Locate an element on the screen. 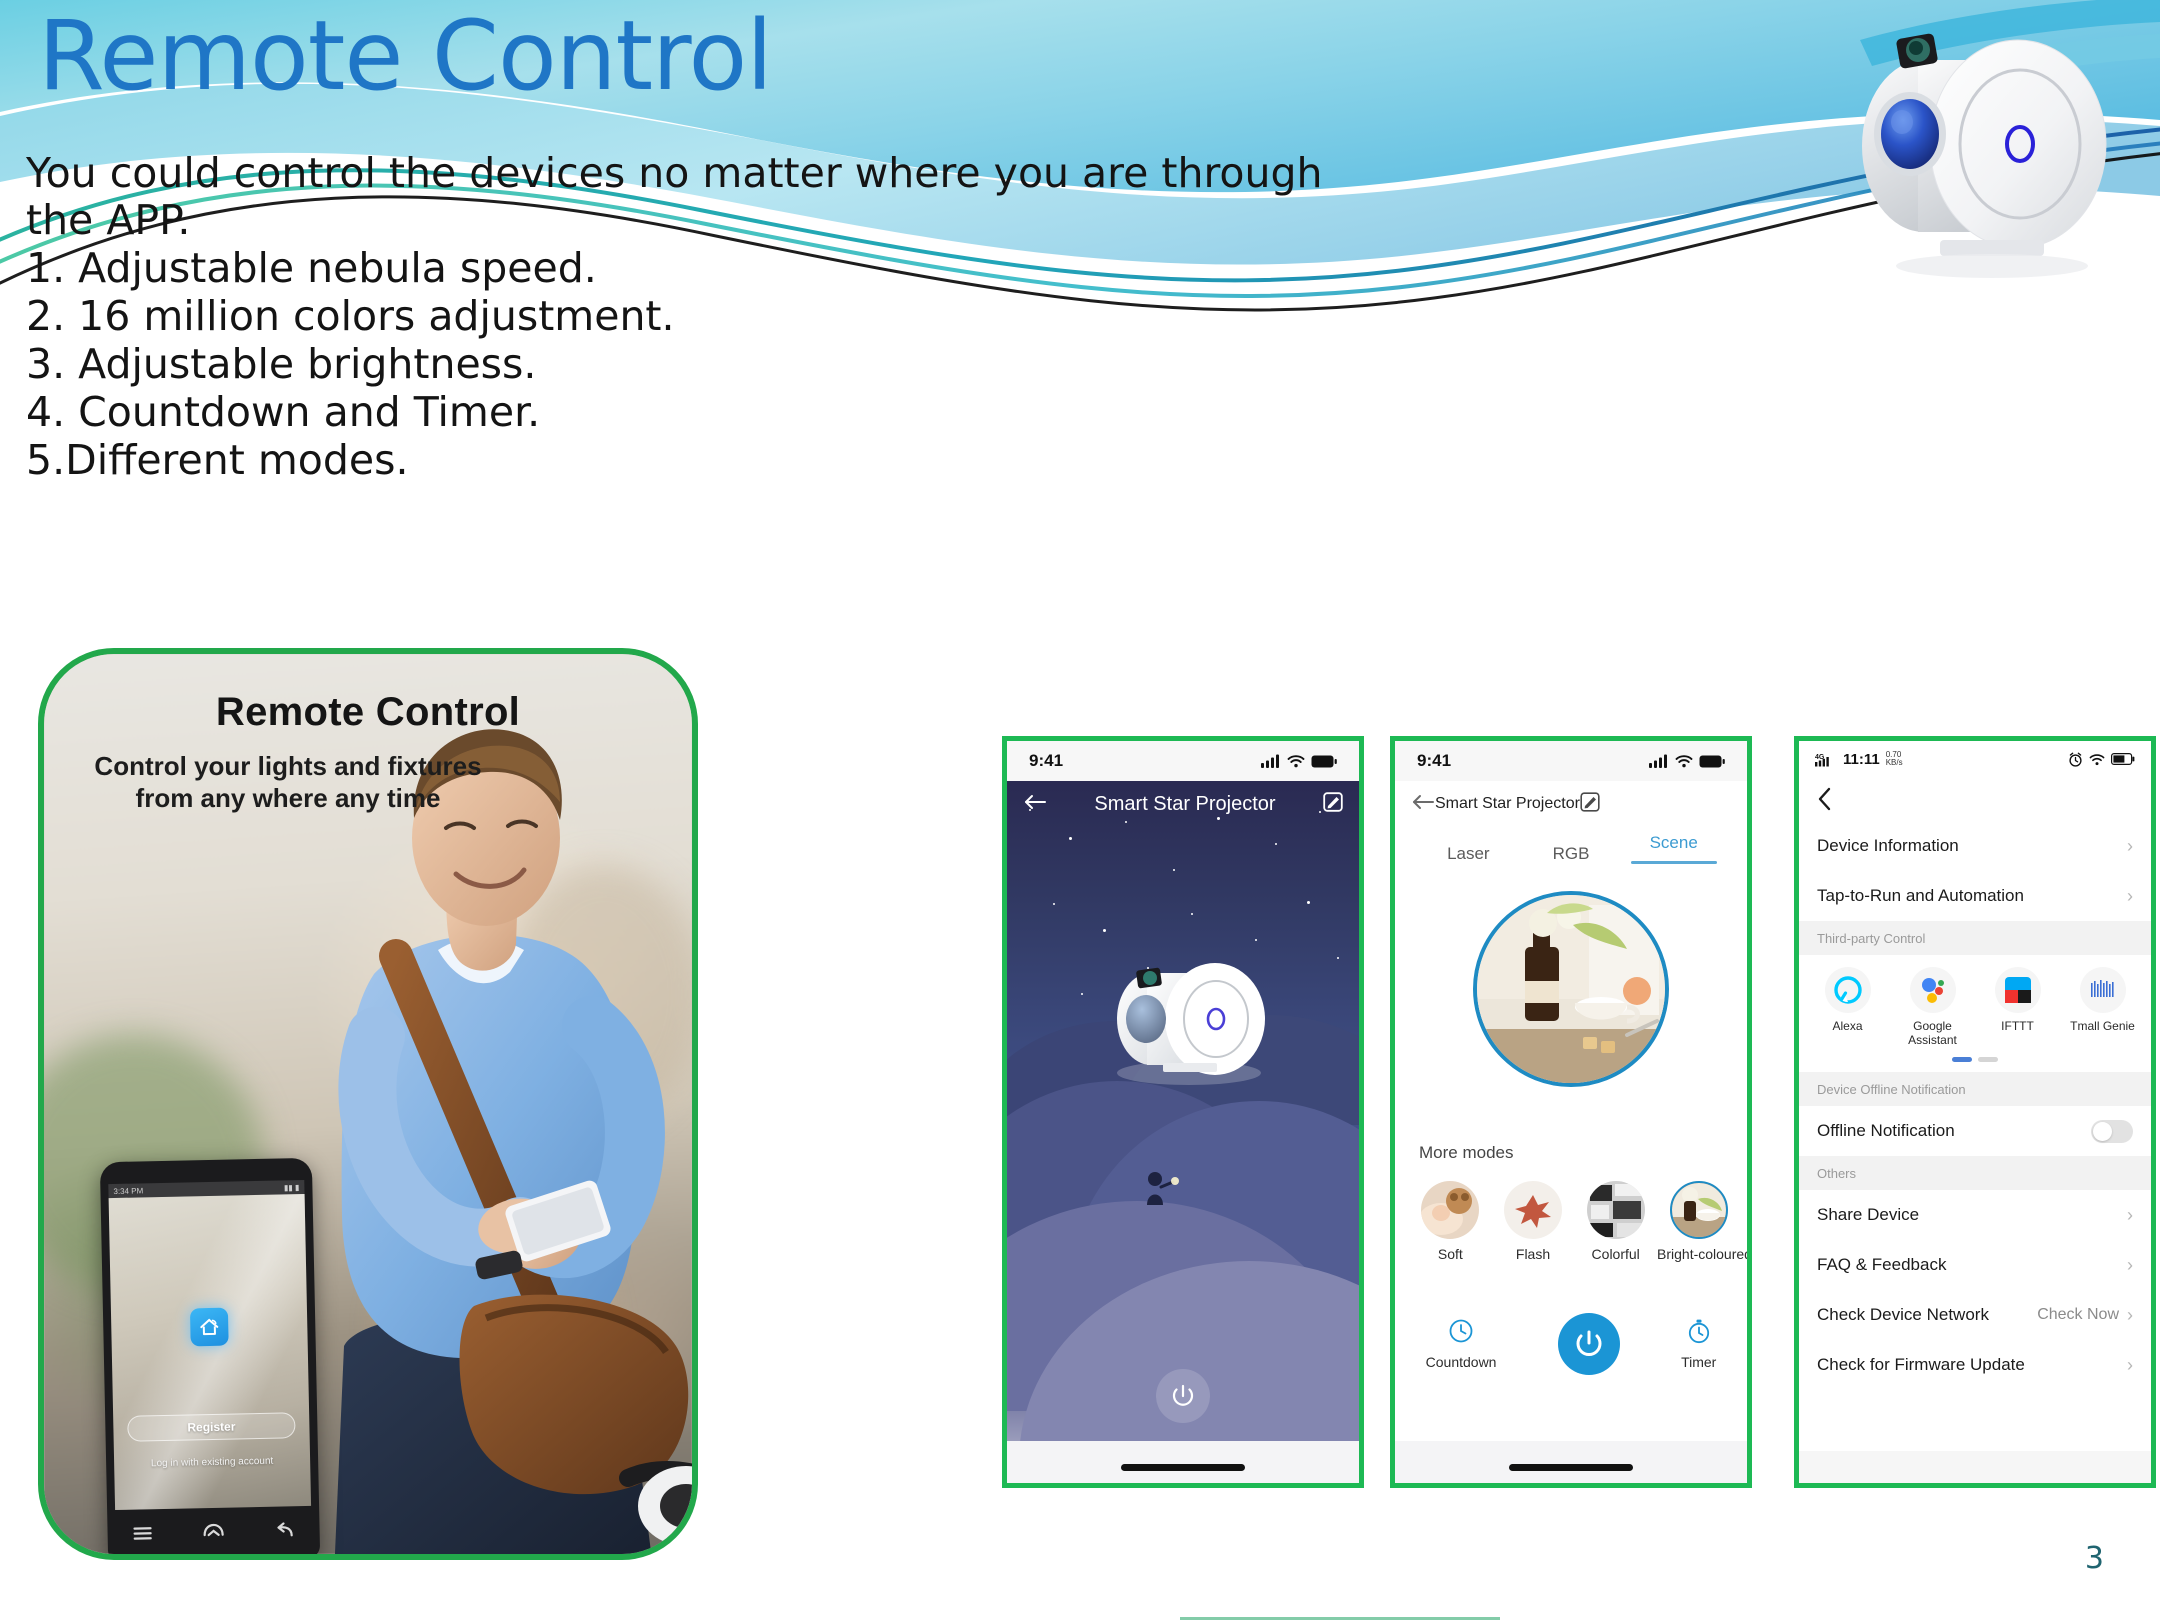  tmall-genie-icon is located at coordinates (2102, 990).